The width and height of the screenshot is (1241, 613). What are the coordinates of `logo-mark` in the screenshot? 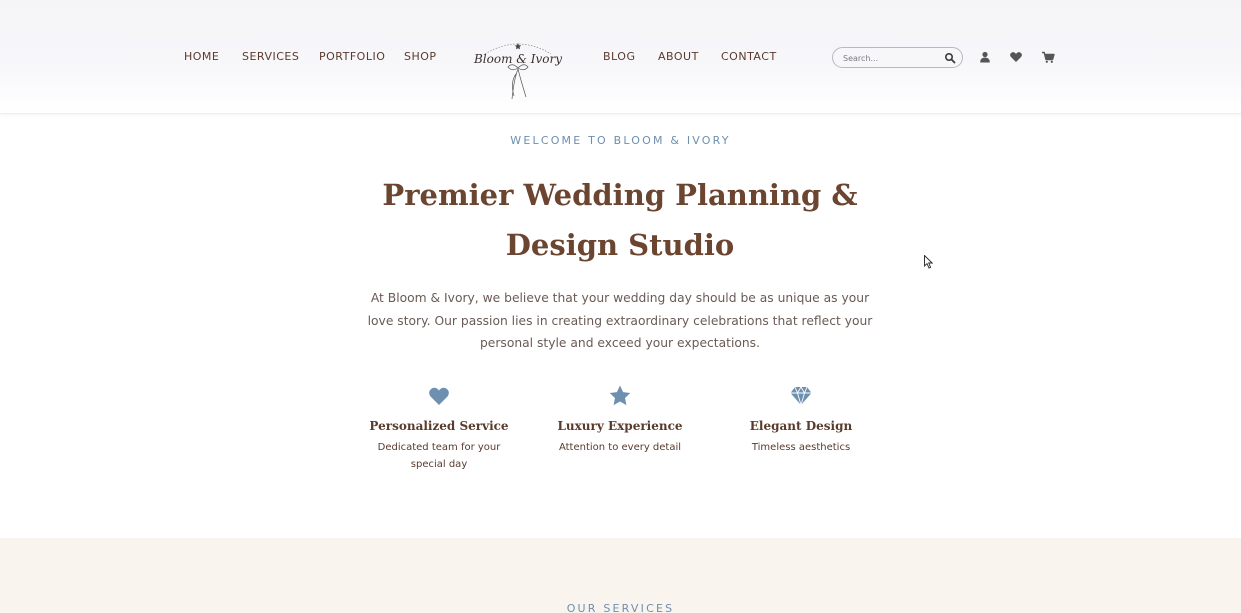 It's located at (518, 71).